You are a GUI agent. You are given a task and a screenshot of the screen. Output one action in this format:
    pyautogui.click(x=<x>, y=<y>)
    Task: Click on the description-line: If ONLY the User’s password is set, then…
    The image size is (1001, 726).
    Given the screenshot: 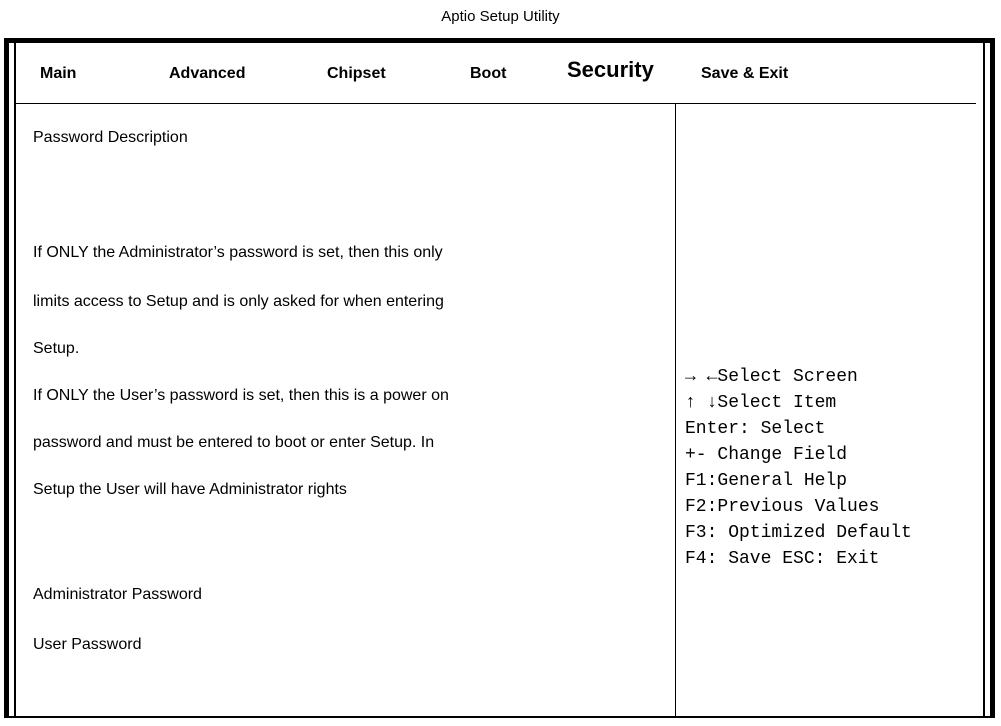 What is the action you would take?
    pyautogui.click(x=241, y=395)
    